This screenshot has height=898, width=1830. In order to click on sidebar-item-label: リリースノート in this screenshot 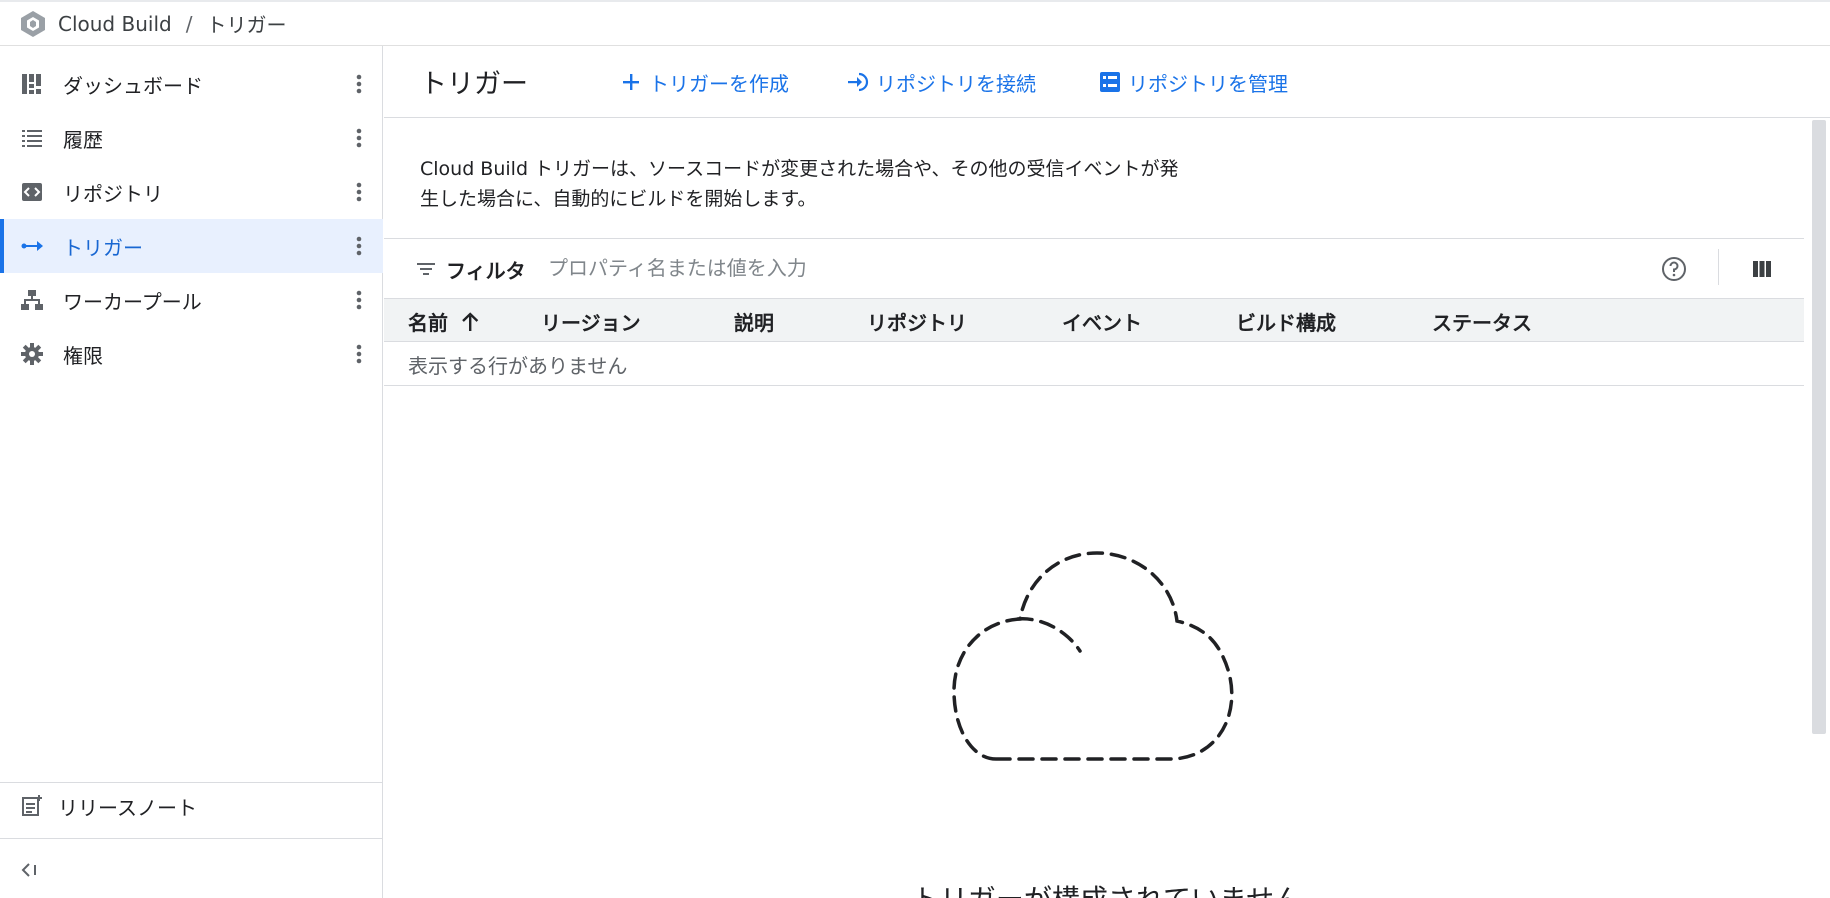, I will do `click(127, 808)`.